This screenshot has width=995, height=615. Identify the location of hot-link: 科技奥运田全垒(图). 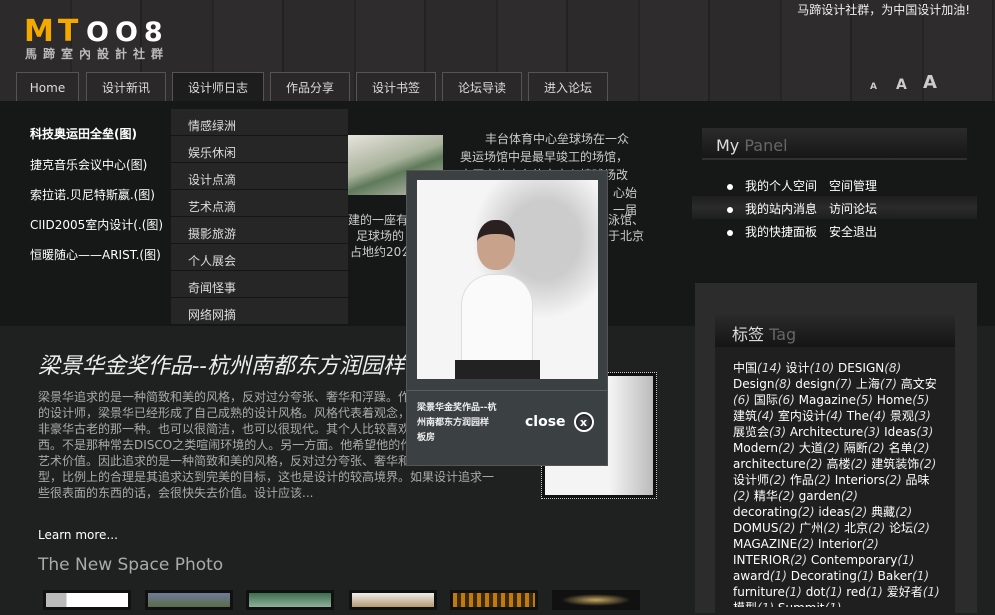
(83, 133).